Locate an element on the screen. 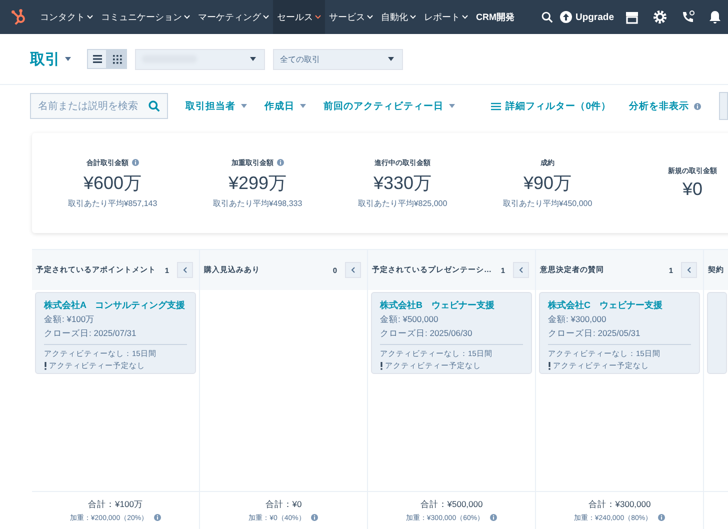 The width and height of the screenshot is (728, 529). phone-icon is located at coordinates (688, 17).